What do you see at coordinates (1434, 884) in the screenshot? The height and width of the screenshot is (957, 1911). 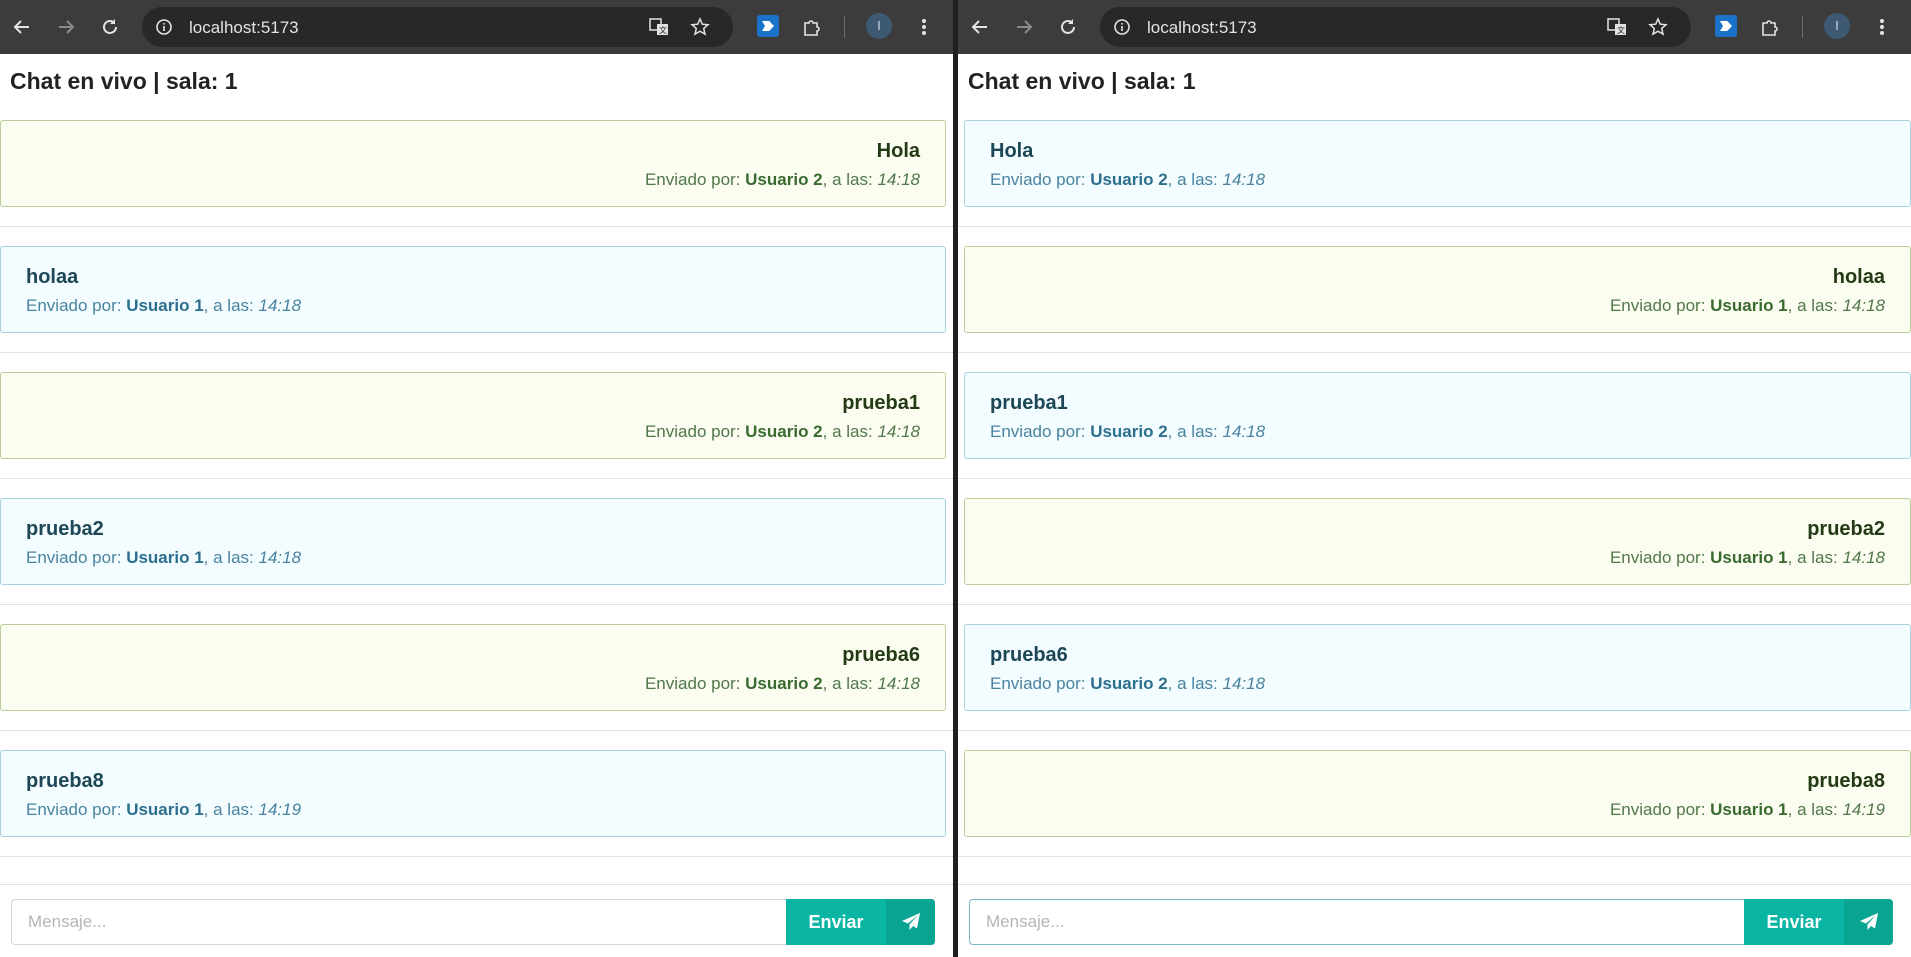 I see `composer-divider` at bounding box center [1434, 884].